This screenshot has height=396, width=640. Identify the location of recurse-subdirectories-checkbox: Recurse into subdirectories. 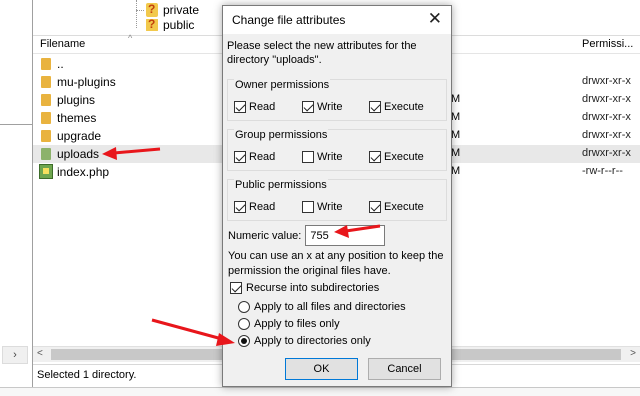
(304, 288).